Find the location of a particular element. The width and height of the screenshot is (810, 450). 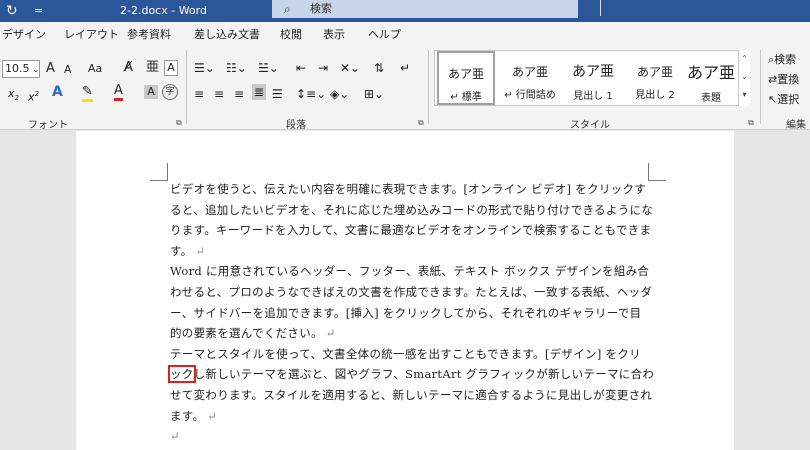

paragraph-dialog-launcher-icon: ⧉ is located at coordinates (421, 123).